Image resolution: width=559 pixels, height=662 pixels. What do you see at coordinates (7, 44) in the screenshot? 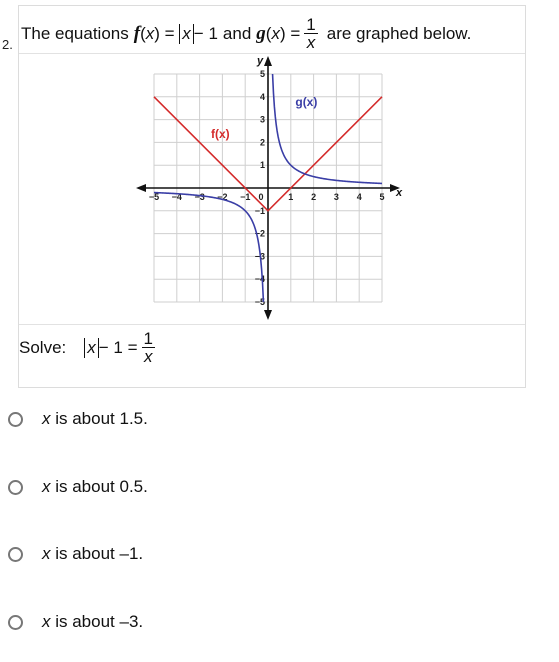
I see `question-number: 2.` at bounding box center [7, 44].